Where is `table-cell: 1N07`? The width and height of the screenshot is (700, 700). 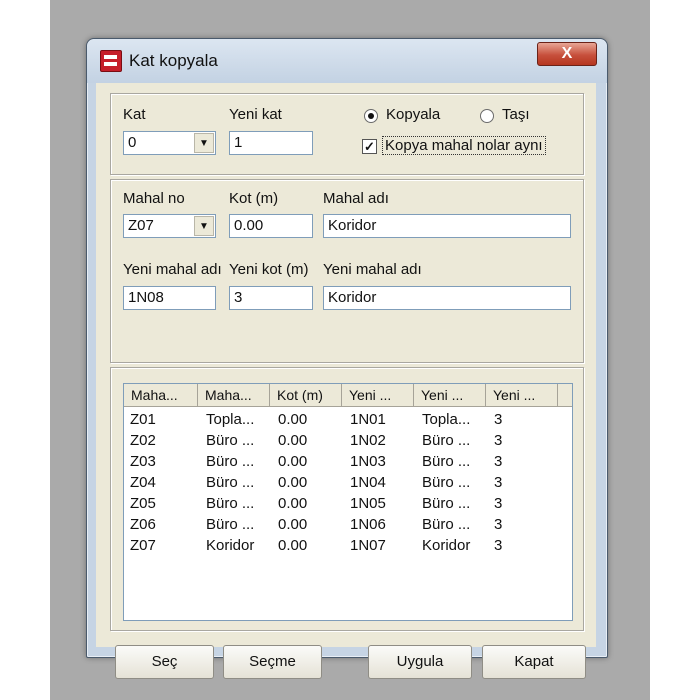 table-cell: 1N07 is located at coordinates (368, 545).